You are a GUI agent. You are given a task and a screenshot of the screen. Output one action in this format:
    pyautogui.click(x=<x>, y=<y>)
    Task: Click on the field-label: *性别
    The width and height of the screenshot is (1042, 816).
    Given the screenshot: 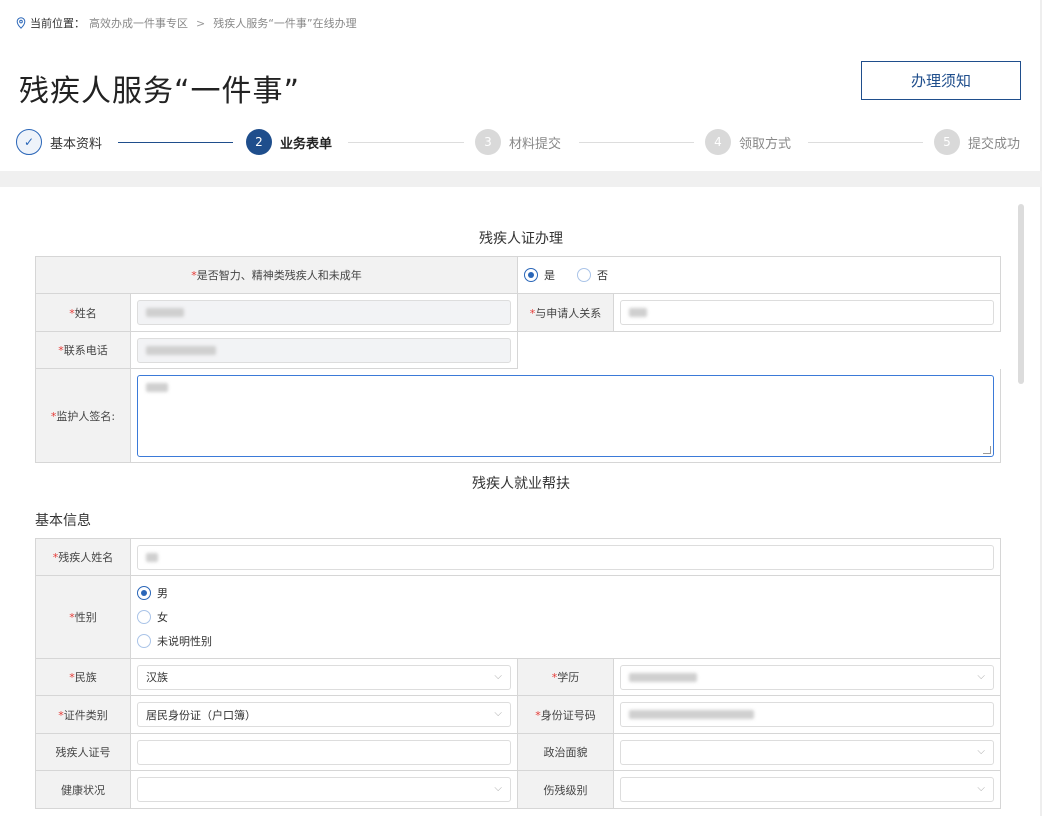 What is the action you would take?
    pyautogui.click(x=83, y=617)
    